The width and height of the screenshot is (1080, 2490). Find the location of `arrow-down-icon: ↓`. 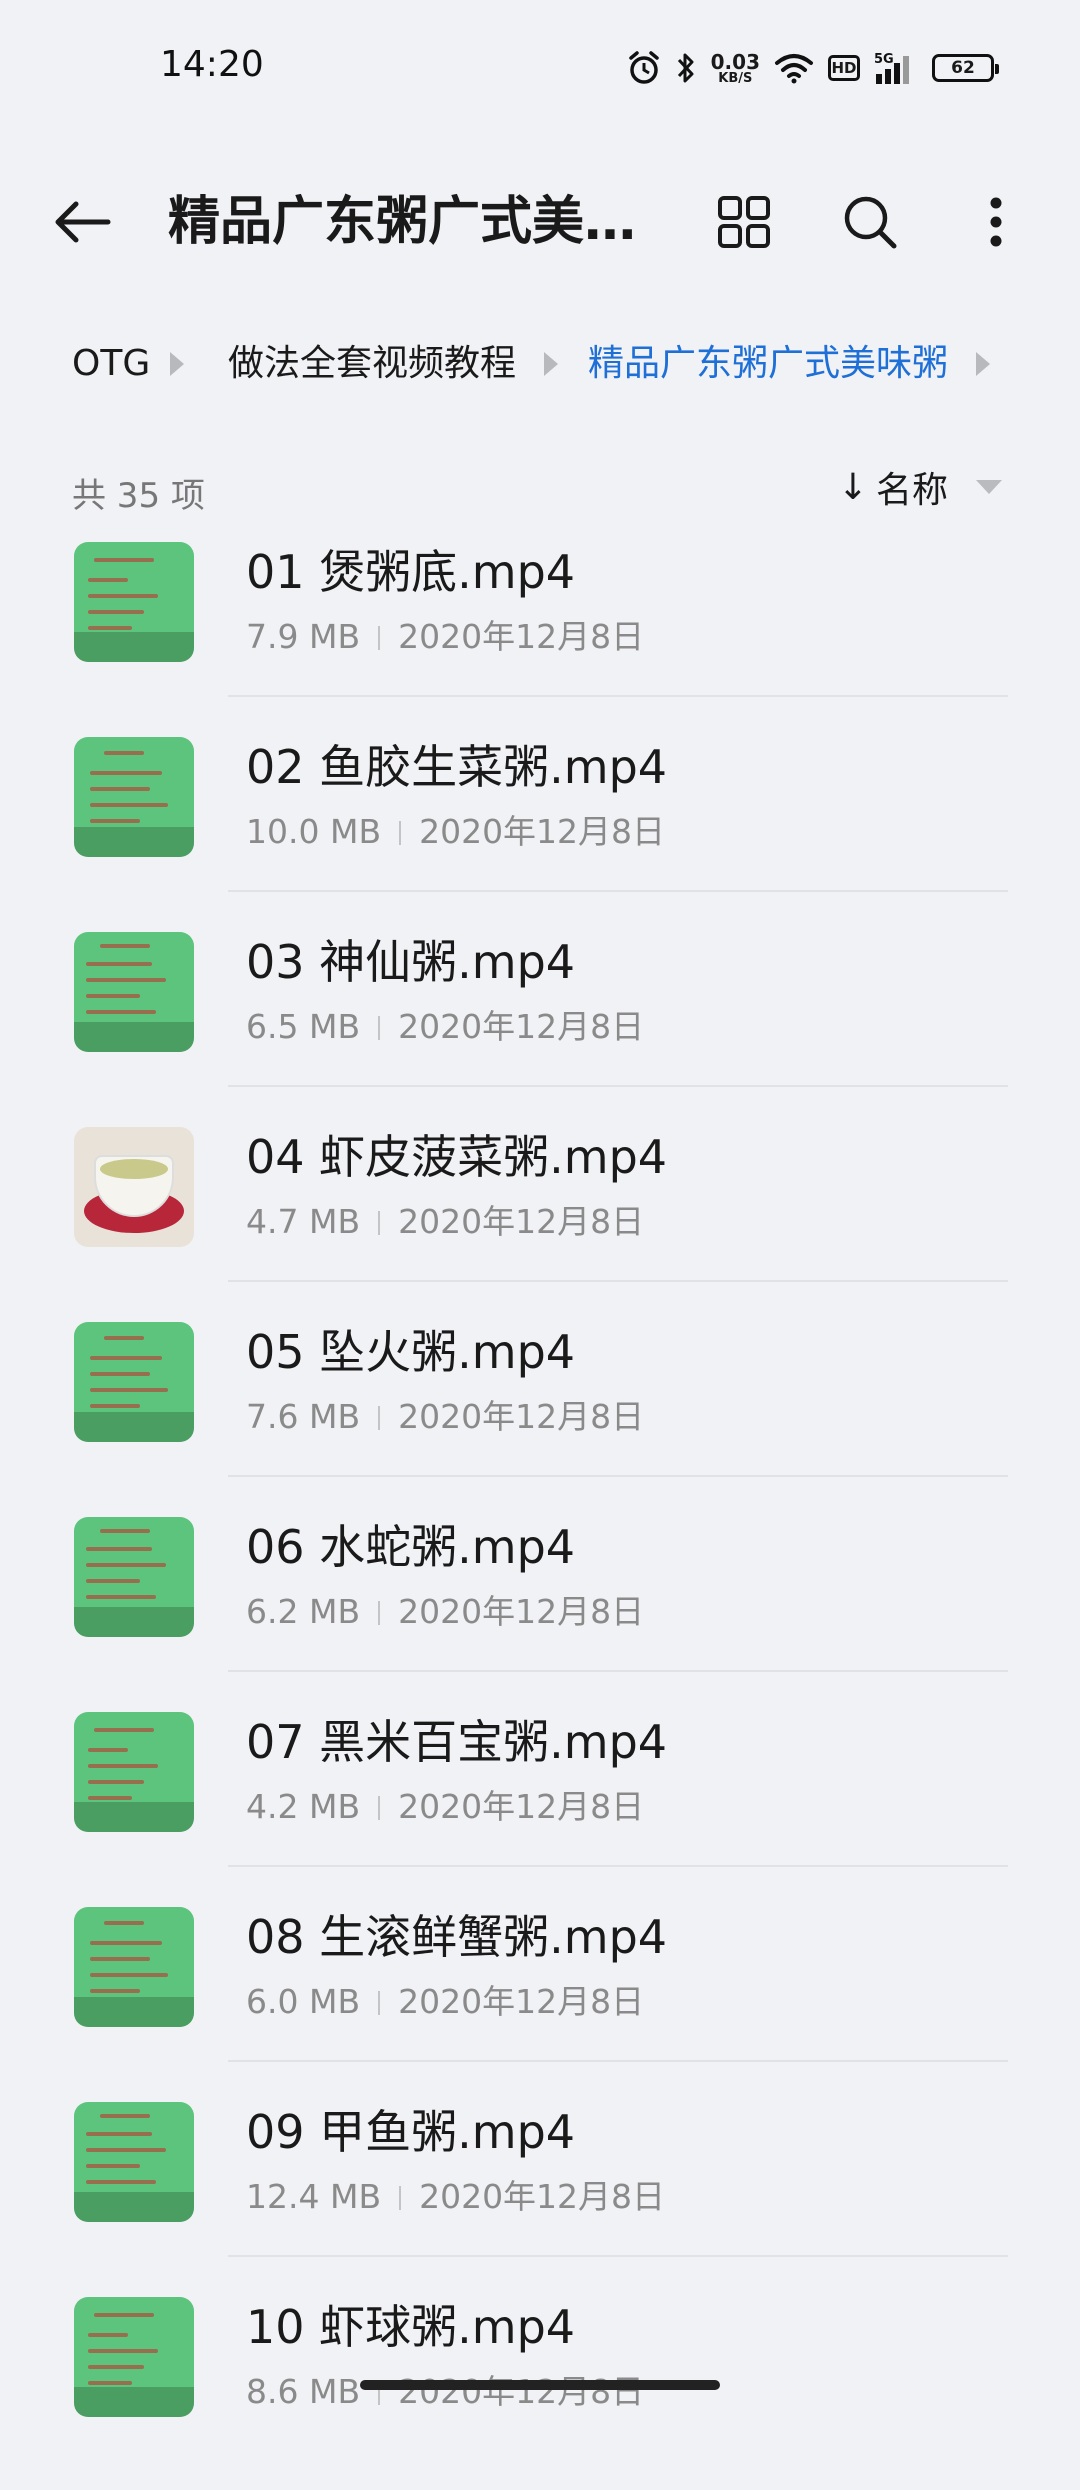

arrow-down-icon: ↓ is located at coordinates (852, 487).